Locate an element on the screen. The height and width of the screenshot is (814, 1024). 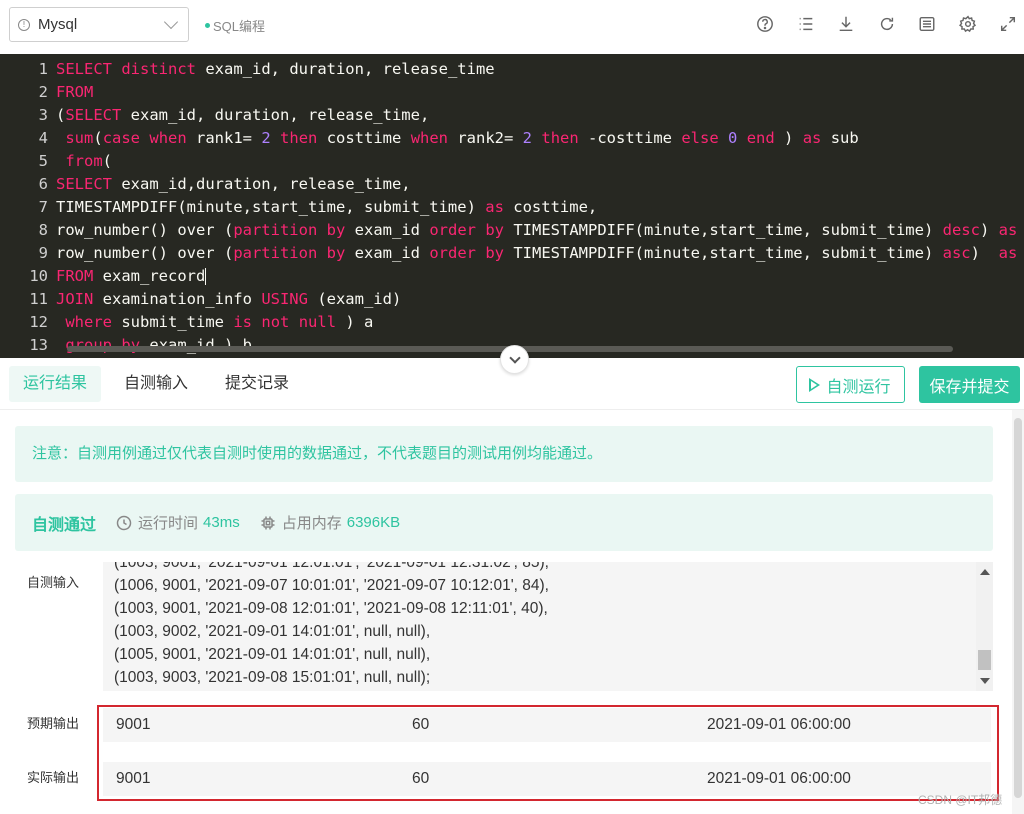
line-number: 7 is located at coordinates (43, 207).